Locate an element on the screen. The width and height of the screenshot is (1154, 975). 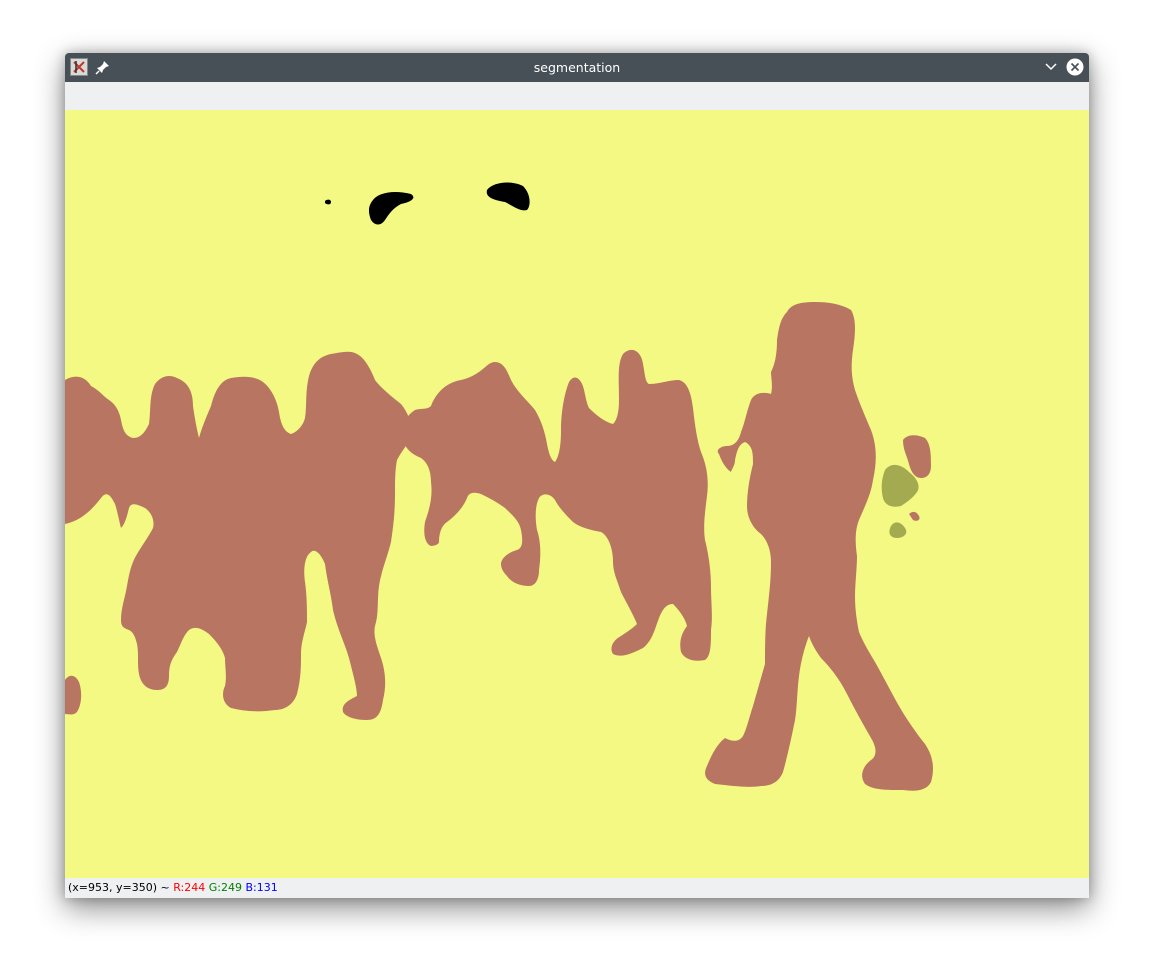
pixel-red-value: R:244 is located at coordinates (189, 887).